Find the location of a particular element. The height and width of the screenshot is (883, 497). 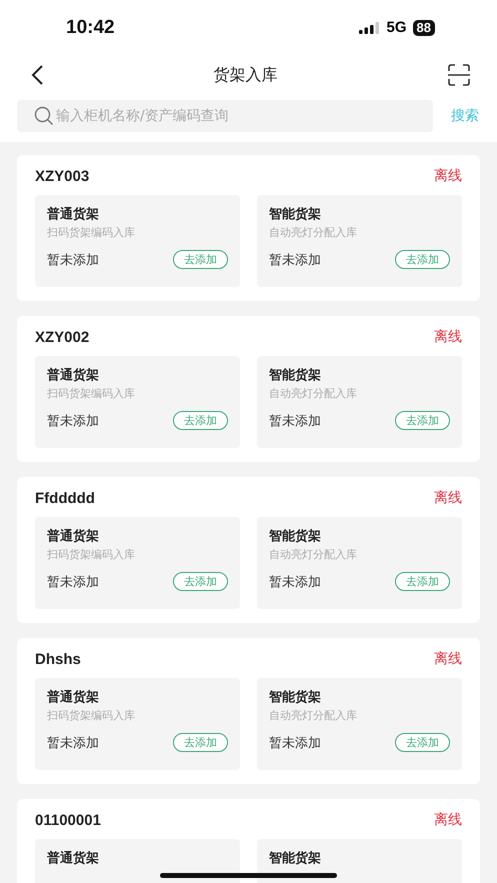

device-name: XZY002 is located at coordinates (62, 337).